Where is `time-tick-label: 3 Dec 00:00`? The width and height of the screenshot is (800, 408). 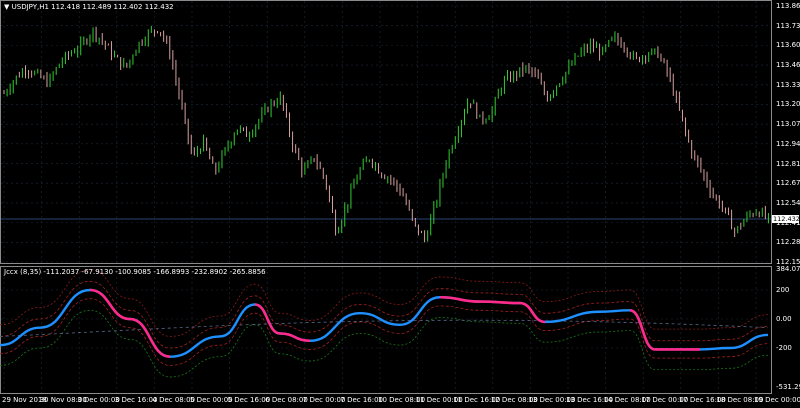
time-tick-label: 3 Dec 00:00 is located at coordinates (98, 400).